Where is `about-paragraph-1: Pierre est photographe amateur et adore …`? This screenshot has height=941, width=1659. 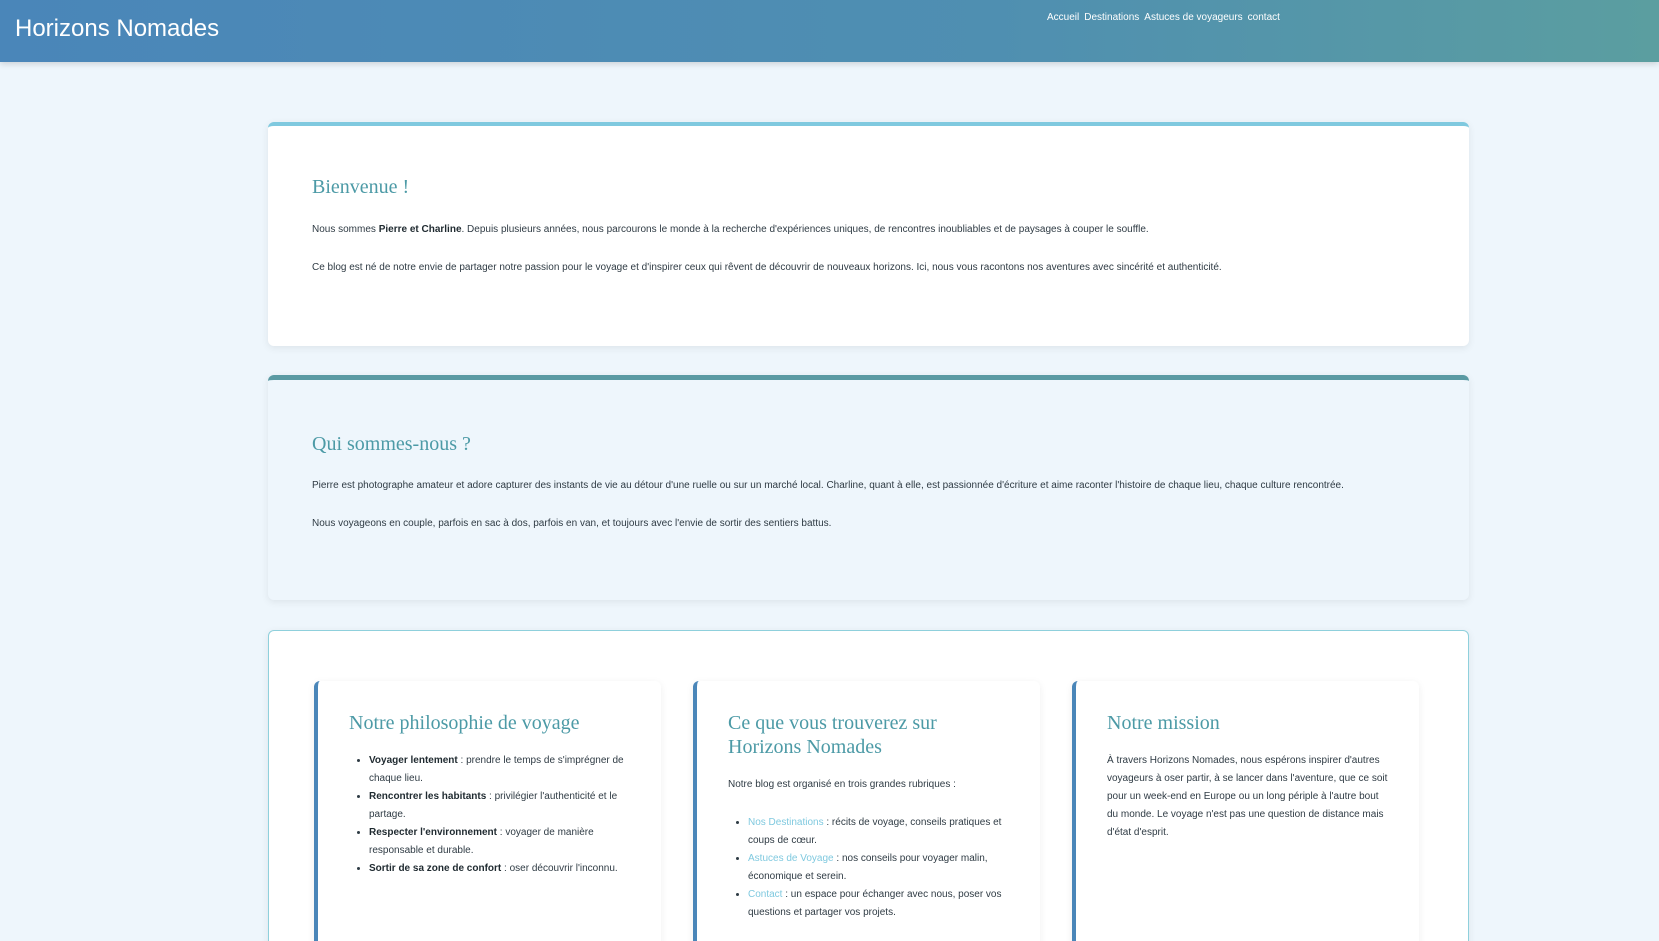
about-paragraph-1: Pierre est photographe amateur et adore … is located at coordinates (828, 485).